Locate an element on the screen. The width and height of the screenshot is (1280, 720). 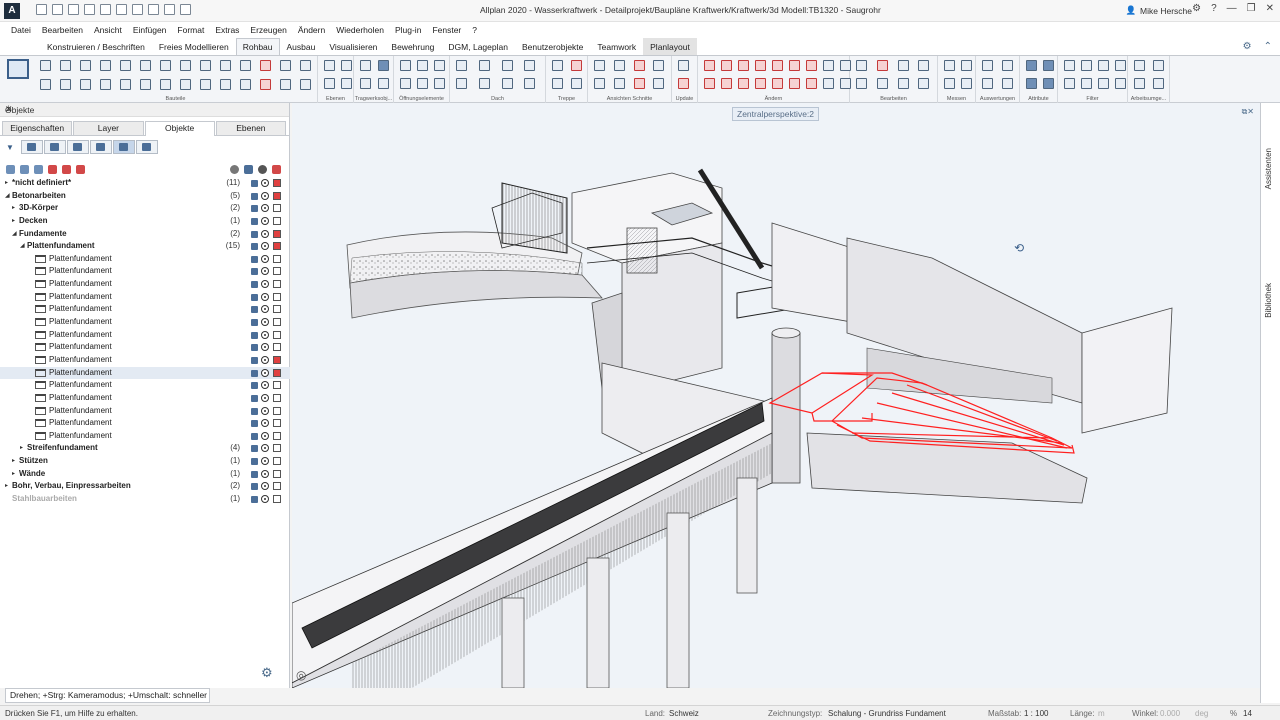
menu-plugin: Plug-in is located at coordinates (408, 30).